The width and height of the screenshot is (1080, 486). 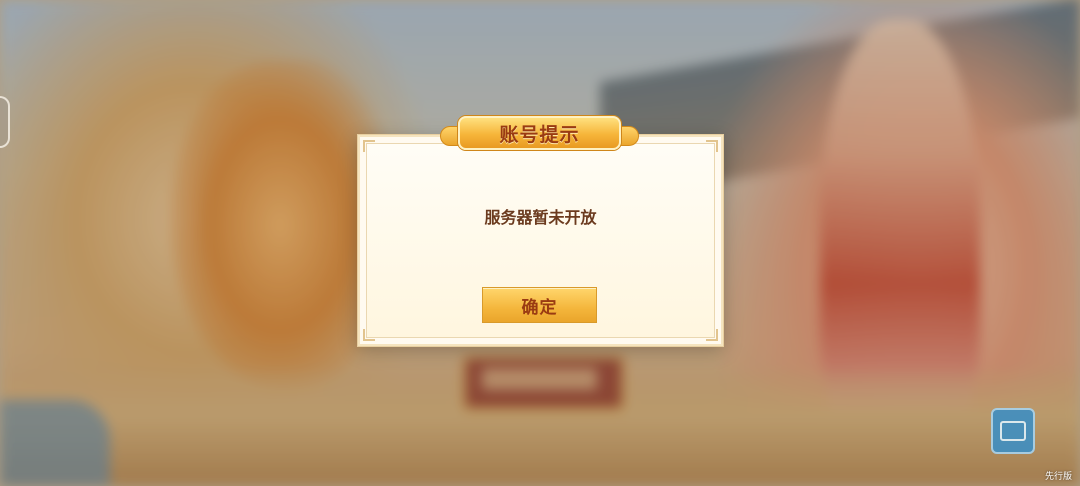 I want to click on notice-board-icon, so click(x=1013, y=431).